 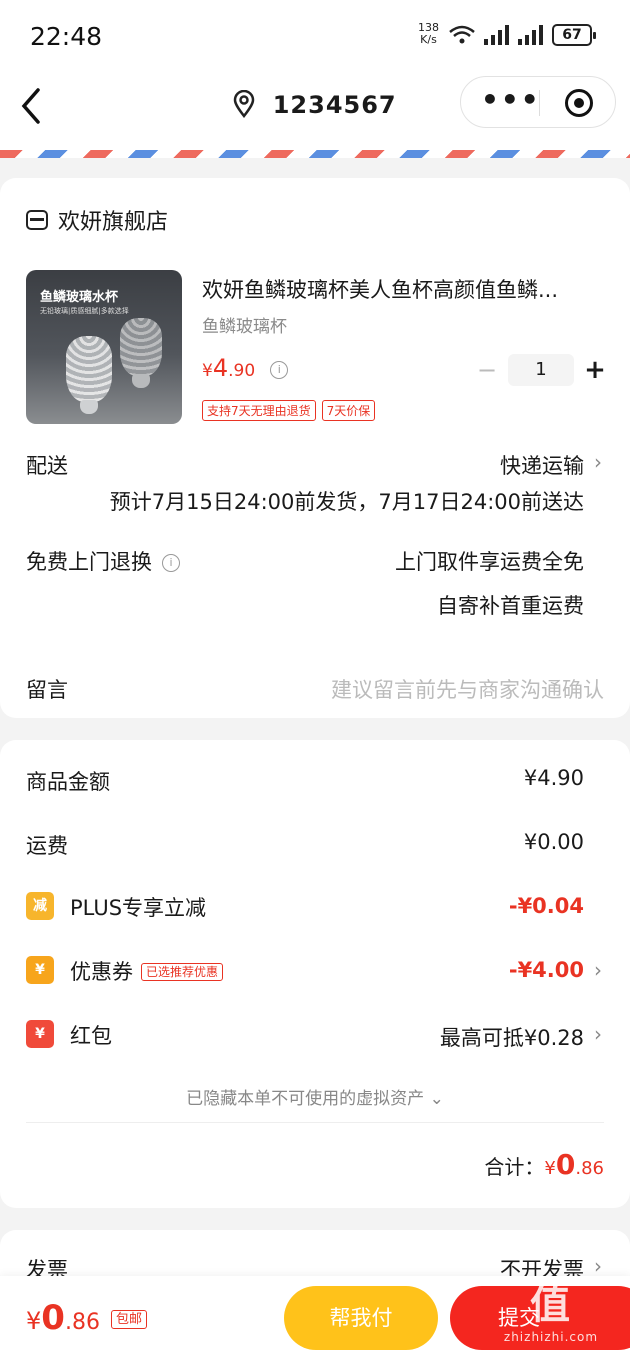 What do you see at coordinates (542, 465) in the screenshot?
I see `delivery-method: 快递运输` at bounding box center [542, 465].